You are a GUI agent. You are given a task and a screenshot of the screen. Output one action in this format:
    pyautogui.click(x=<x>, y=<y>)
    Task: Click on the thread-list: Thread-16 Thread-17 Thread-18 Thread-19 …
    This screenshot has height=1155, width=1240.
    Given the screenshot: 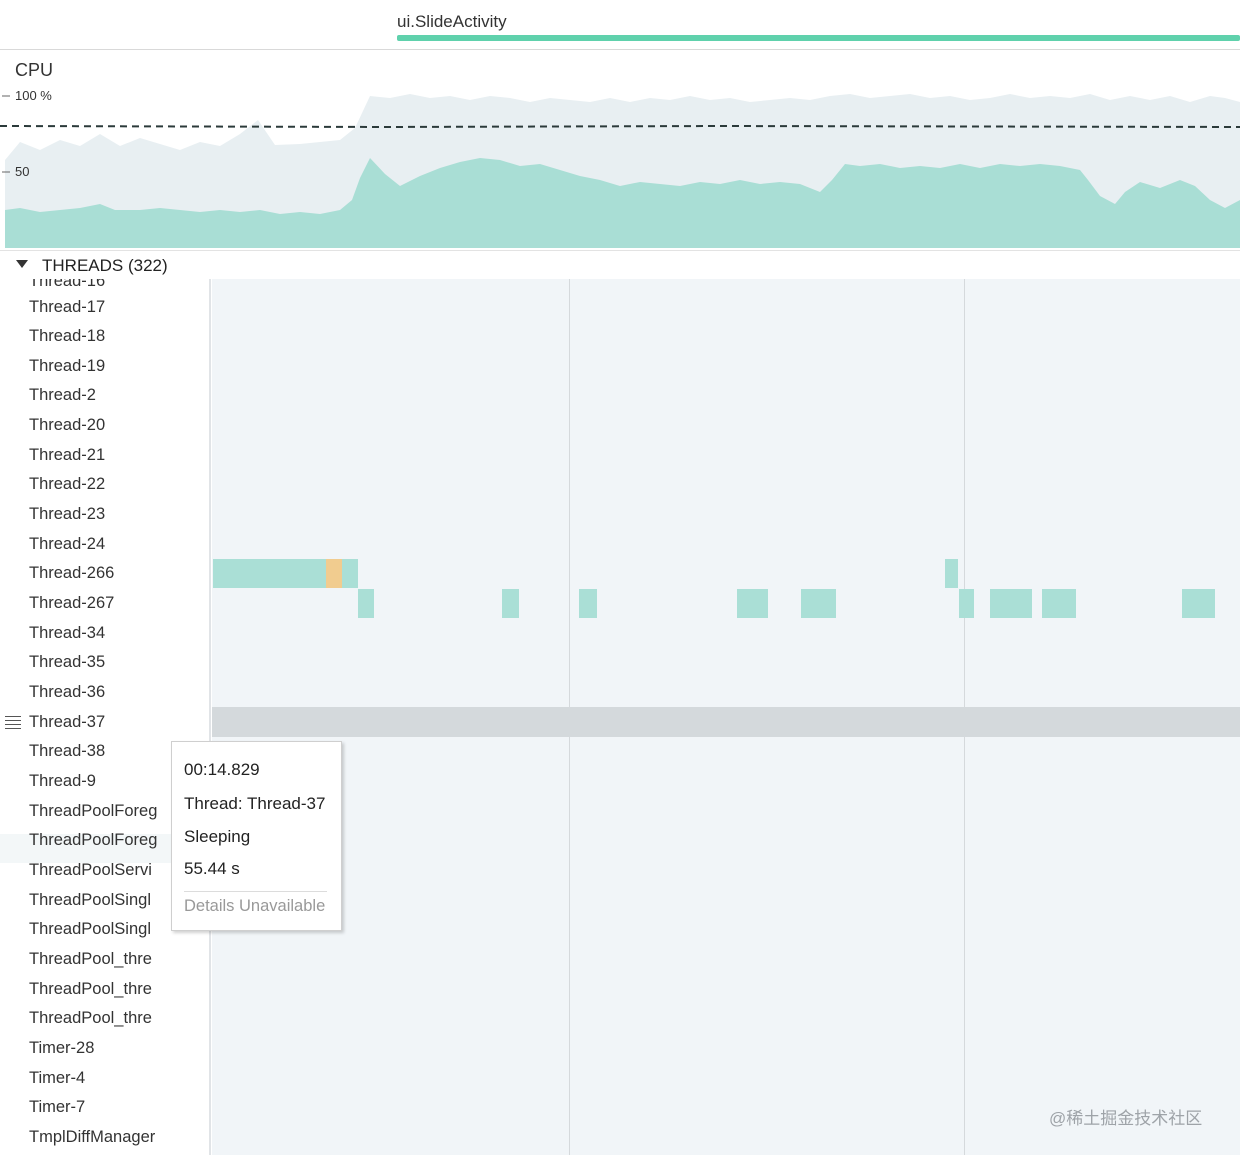 What is the action you would take?
    pyautogui.click(x=88, y=711)
    